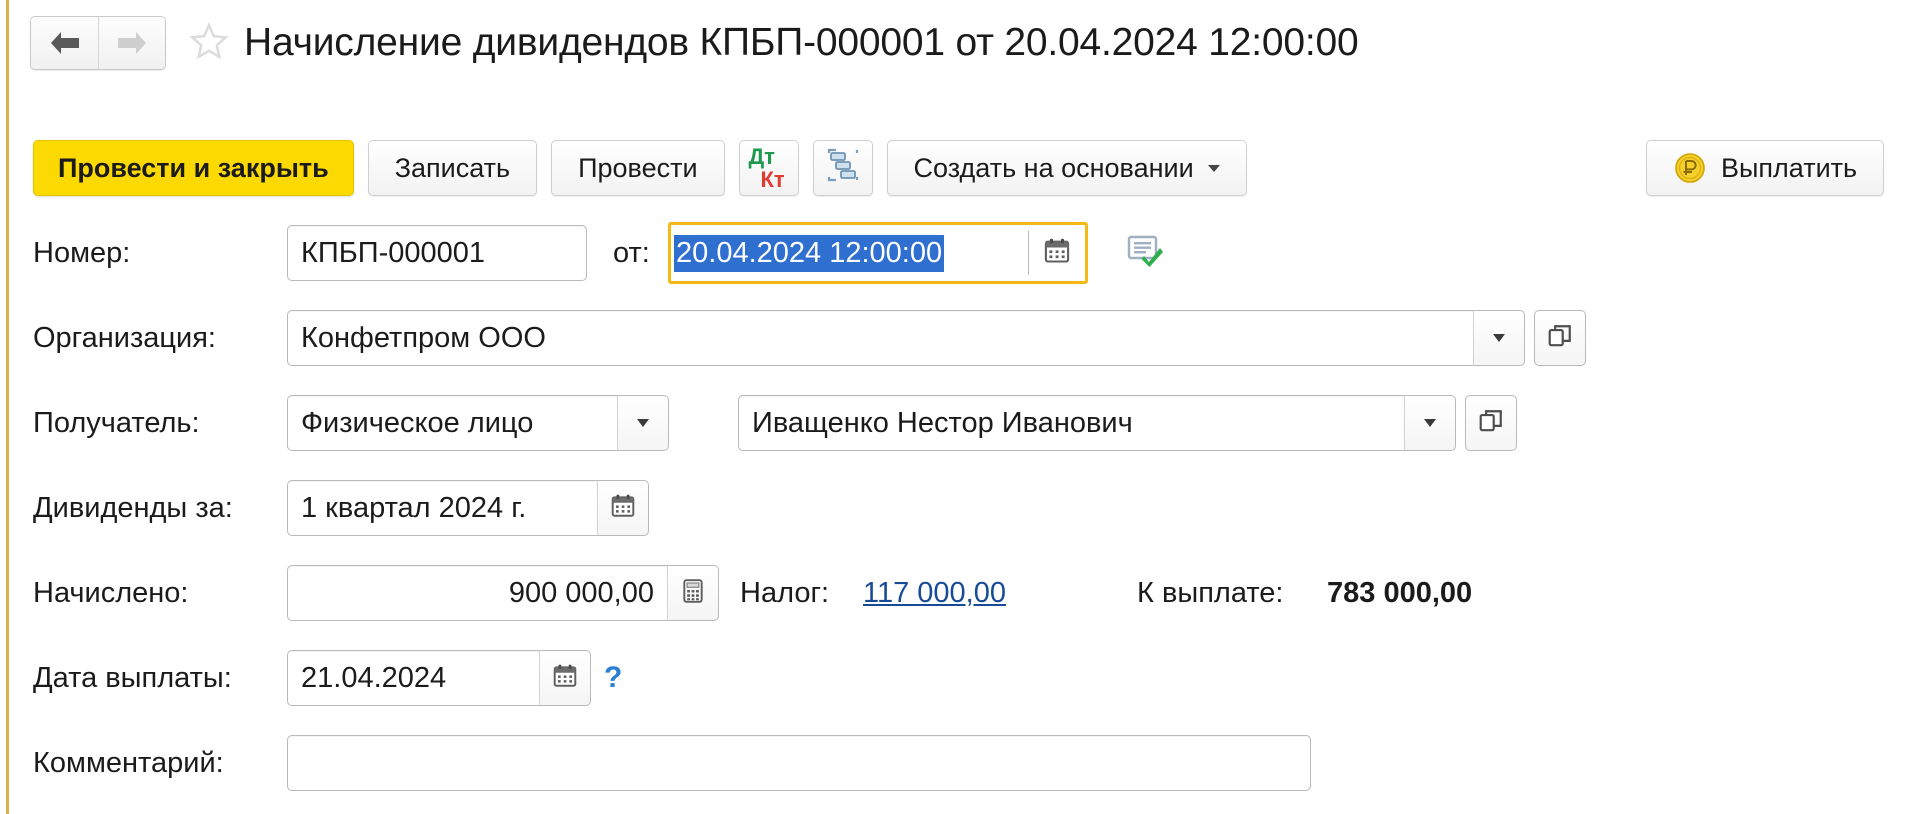 This screenshot has height=814, width=1920. I want to click on comment-field-group, so click(799, 763).